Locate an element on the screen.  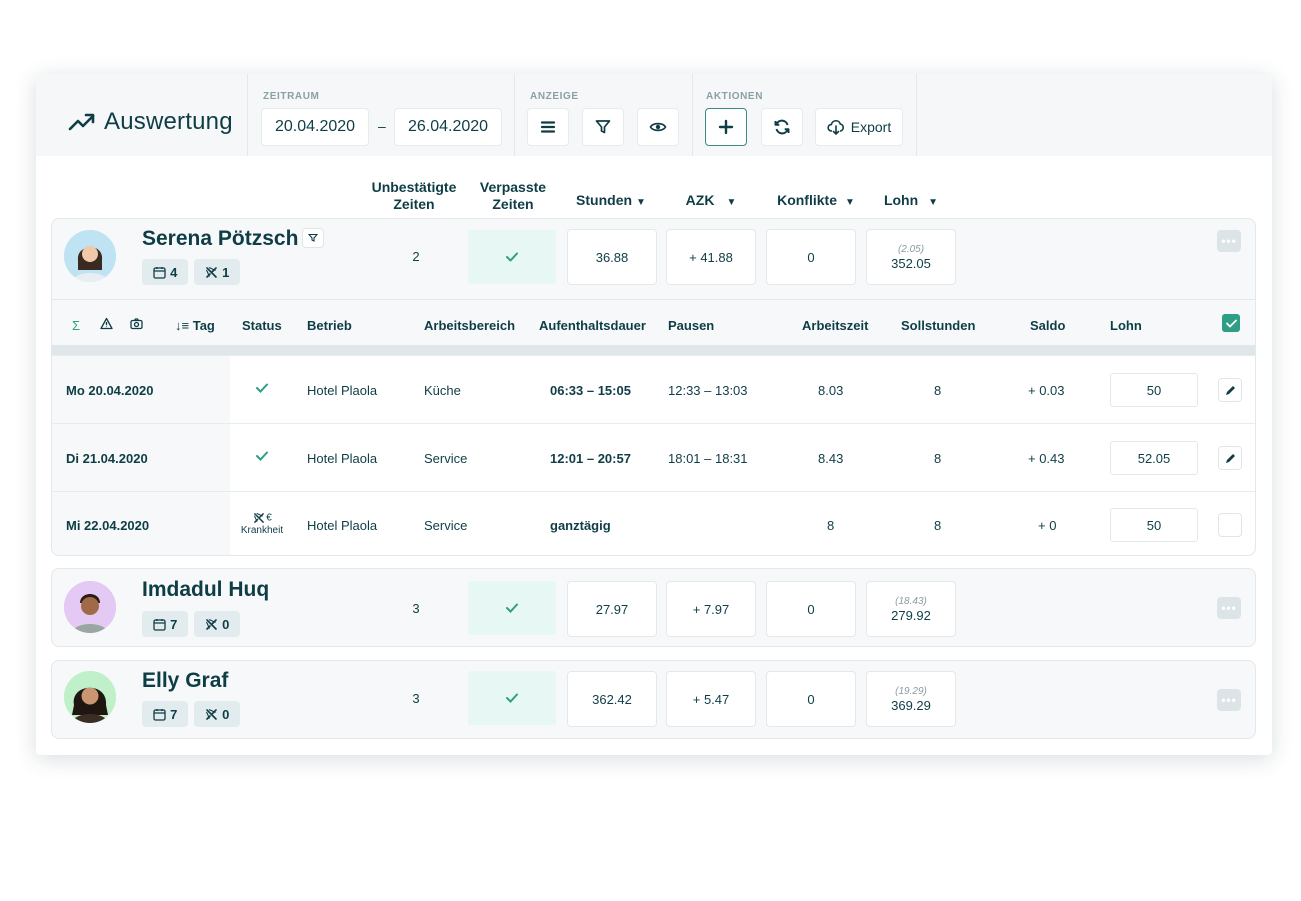
row-pausen: 12:33 – 13:03 is located at coordinates (708, 390).